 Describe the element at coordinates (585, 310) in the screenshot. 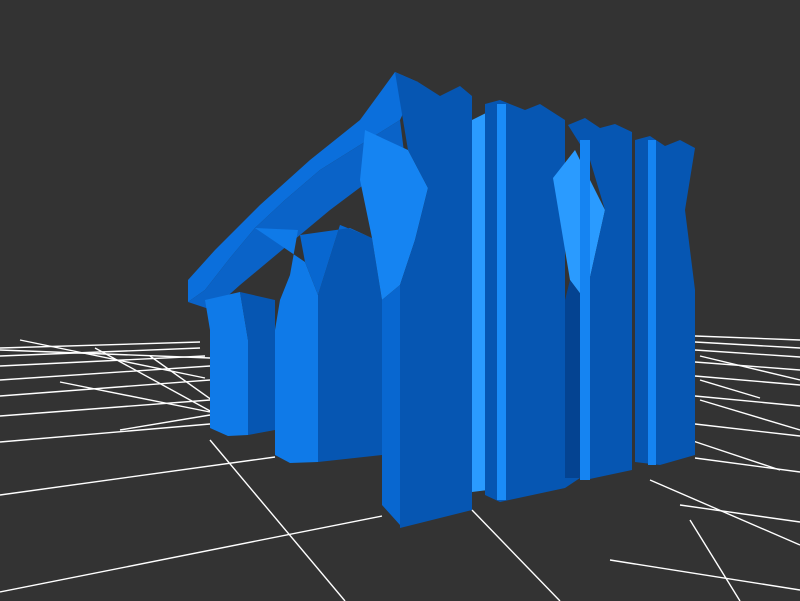

I see `pillar-5-highlight` at that location.